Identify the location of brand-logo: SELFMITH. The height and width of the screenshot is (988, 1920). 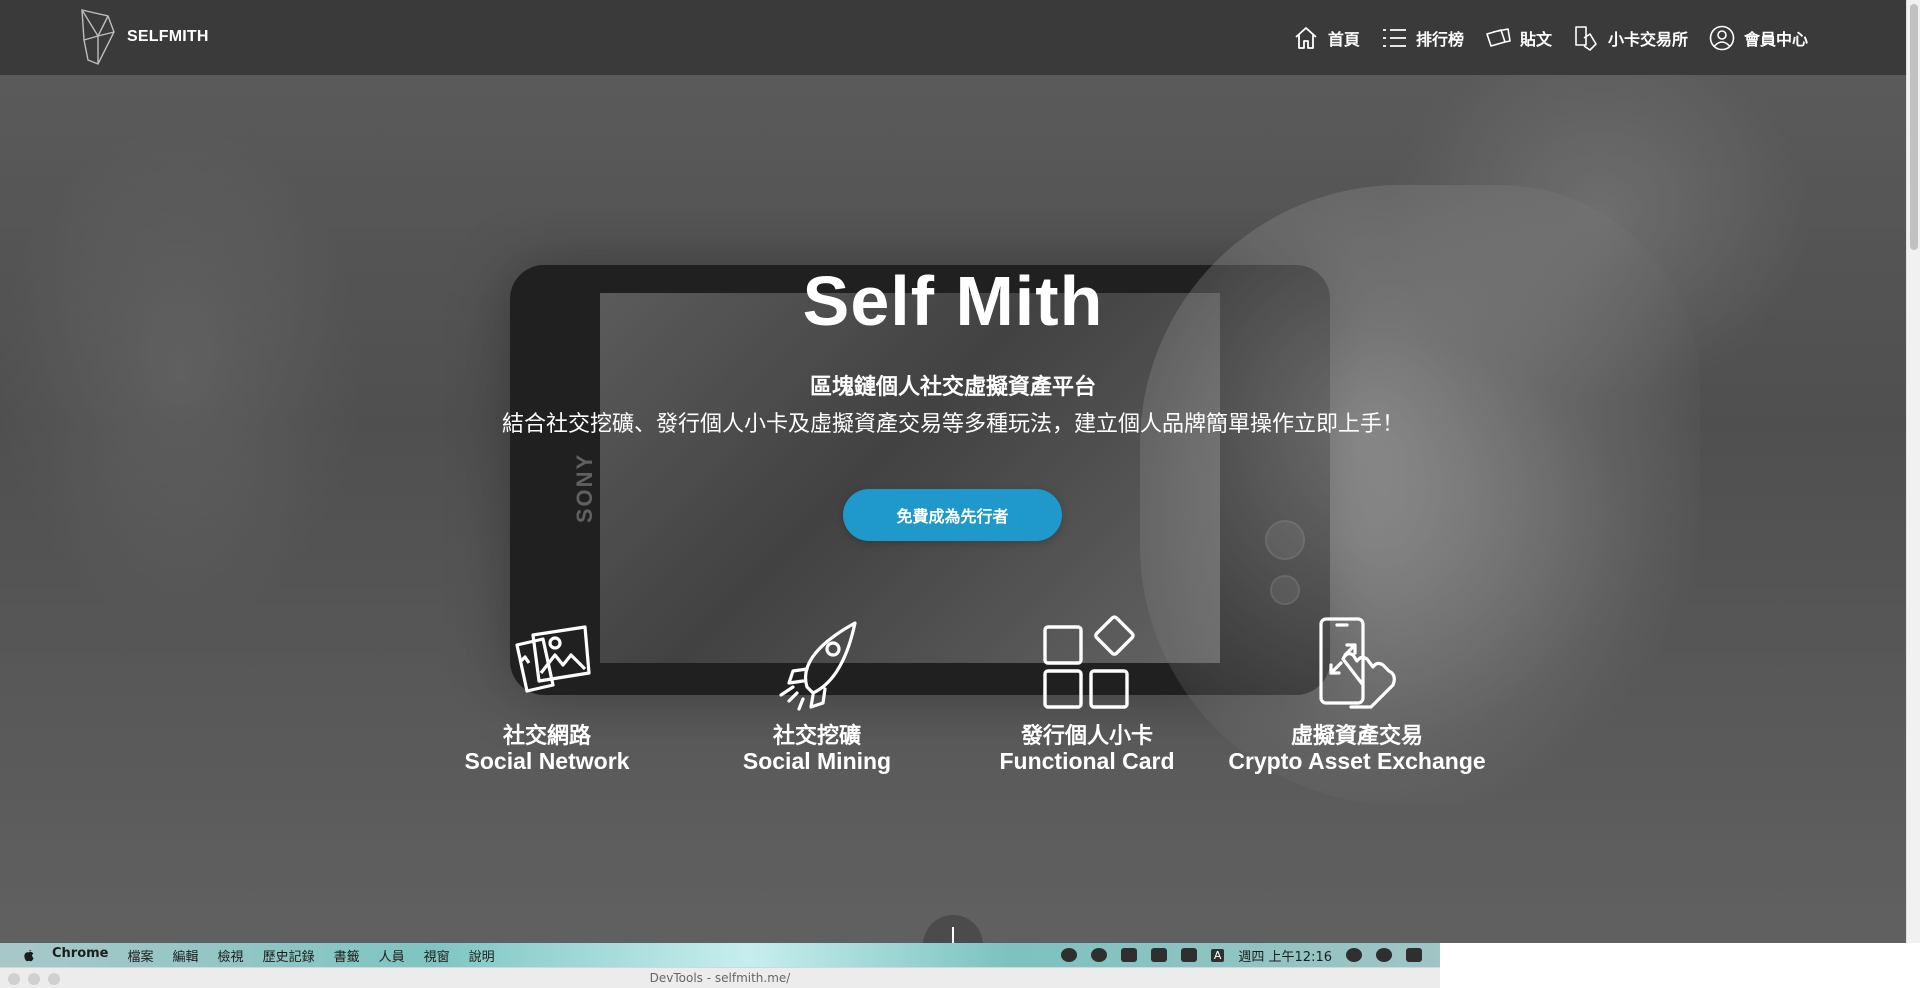
(143, 37).